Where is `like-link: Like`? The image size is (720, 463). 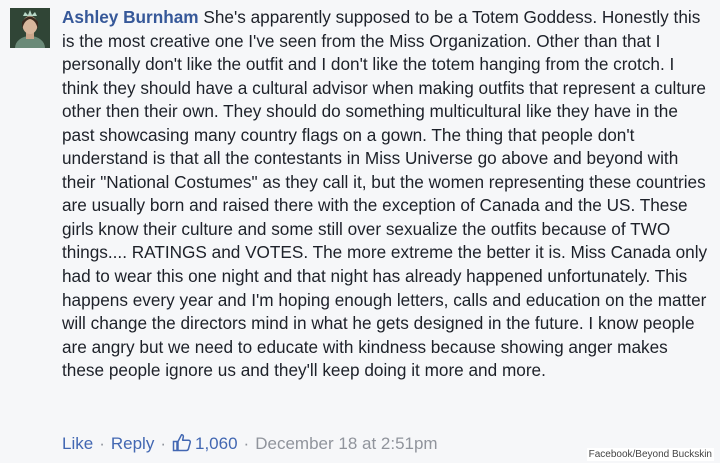 like-link: Like is located at coordinates (77, 443).